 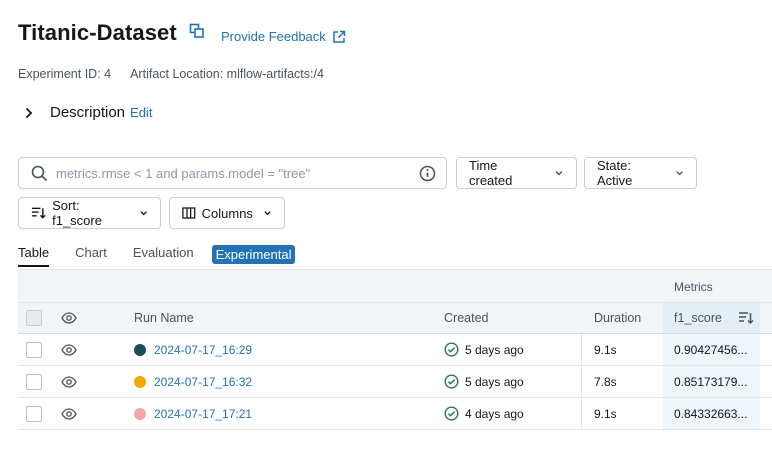 I want to click on view-tabs: Table Chart Evaluation Experimental, so click(x=157, y=255).